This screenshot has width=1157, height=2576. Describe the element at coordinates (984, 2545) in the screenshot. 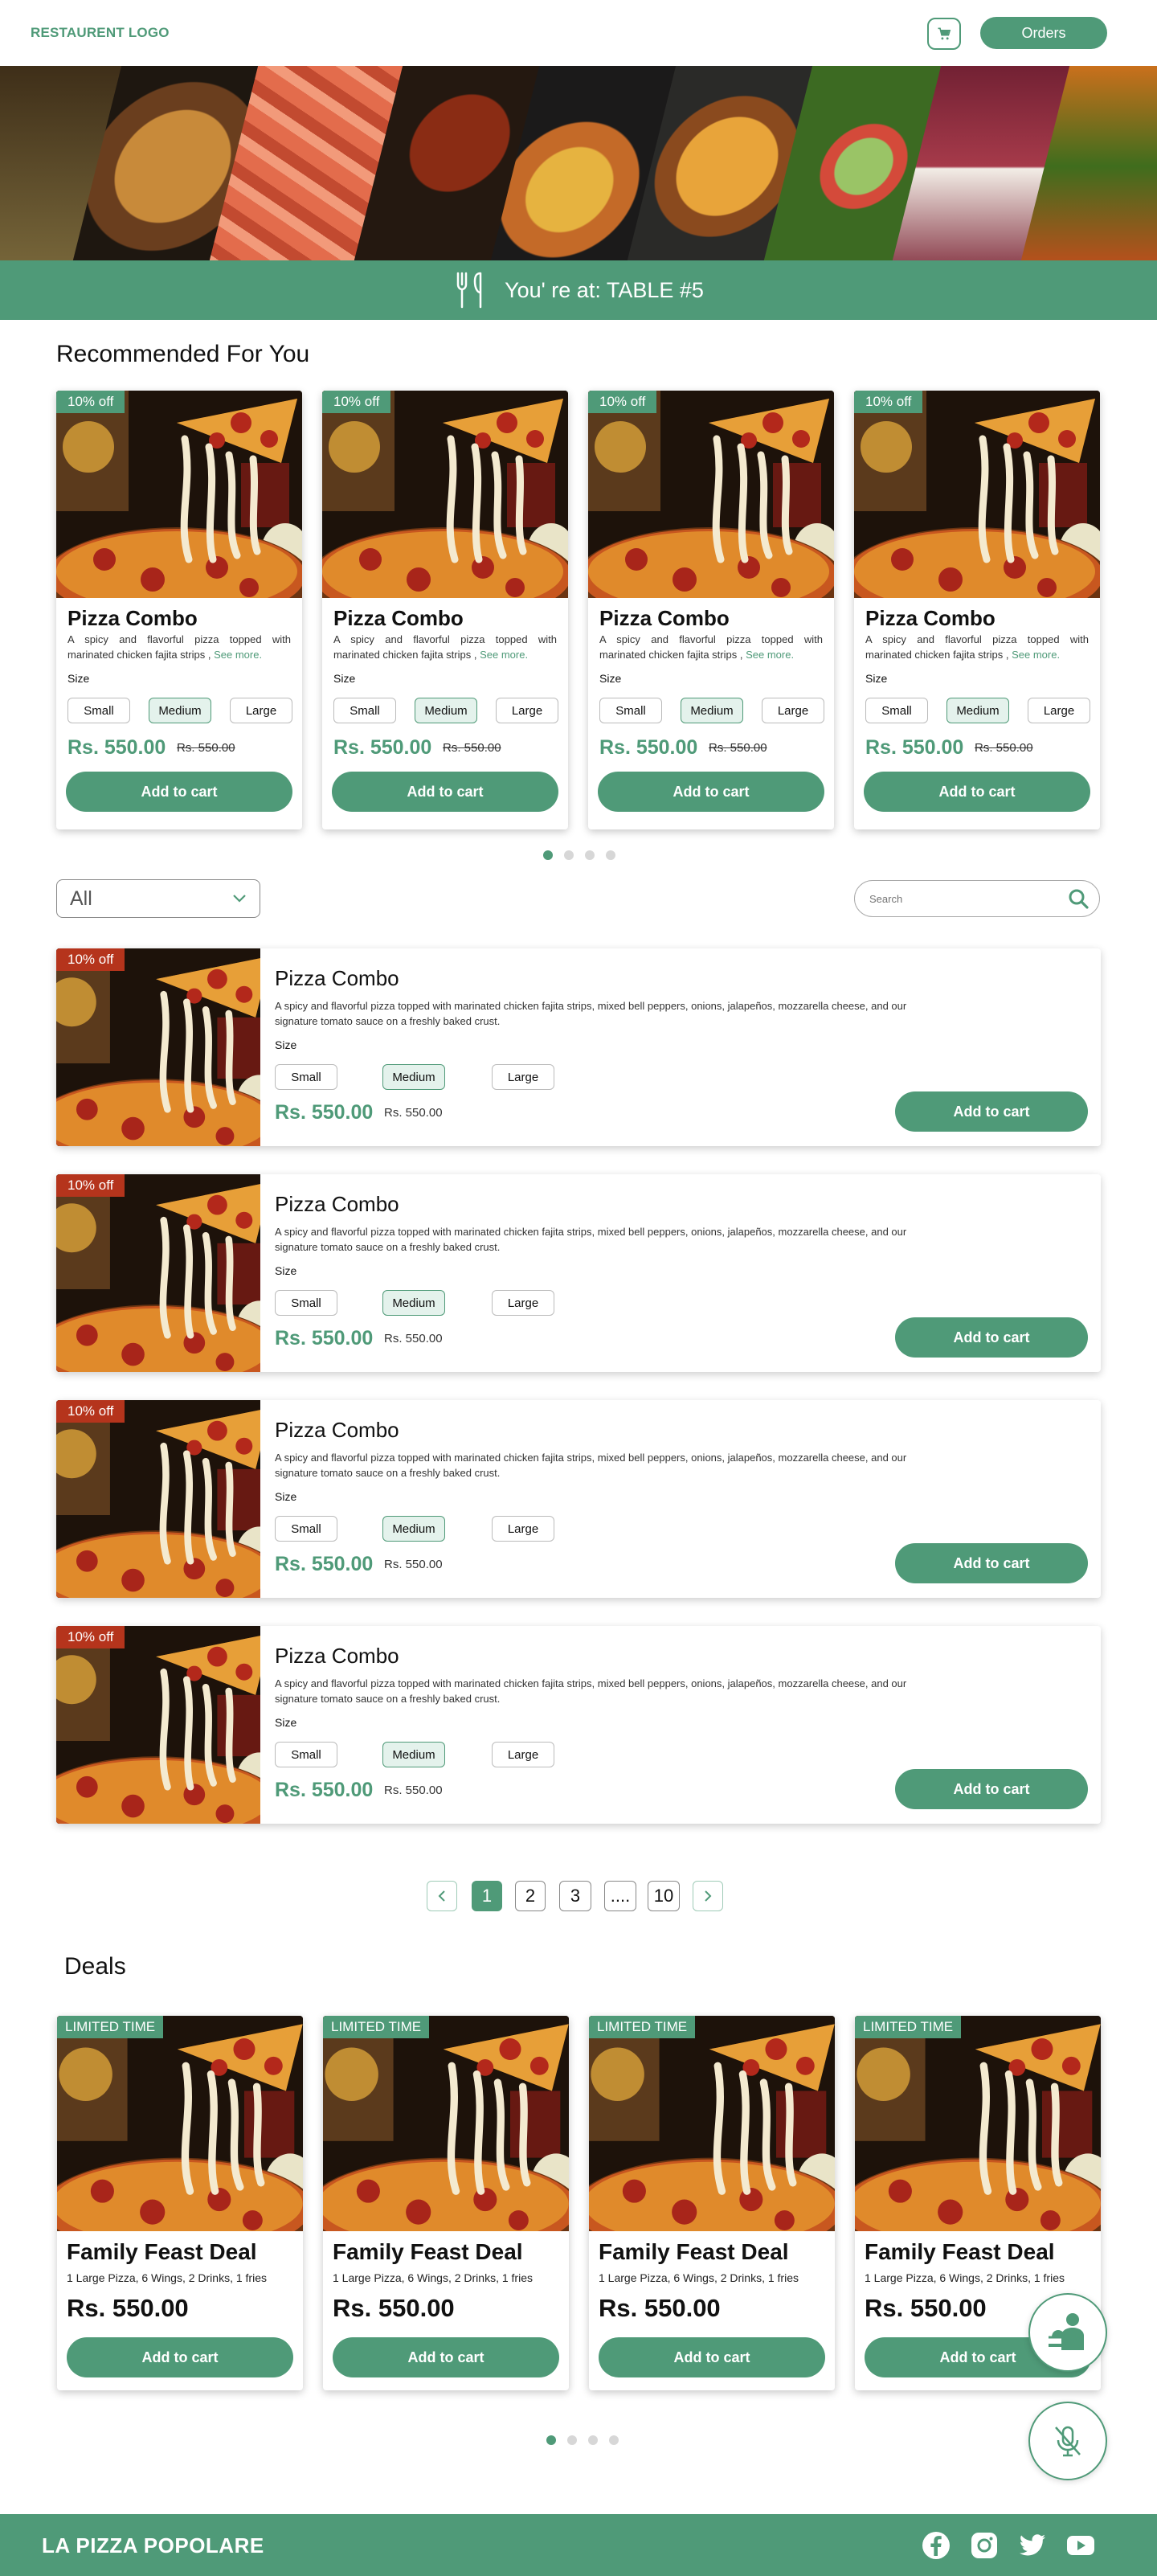

I see `instagram-icon` at that location.